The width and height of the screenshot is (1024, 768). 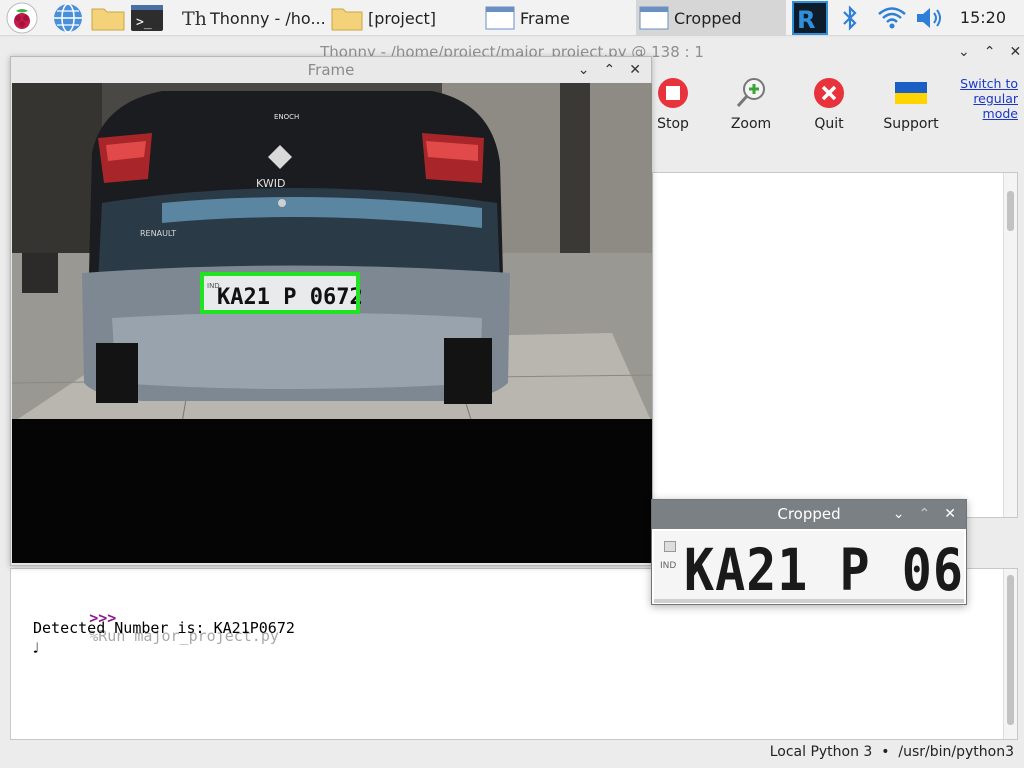 I want to click on bluetooth-tray, so click(x=850, y=18).